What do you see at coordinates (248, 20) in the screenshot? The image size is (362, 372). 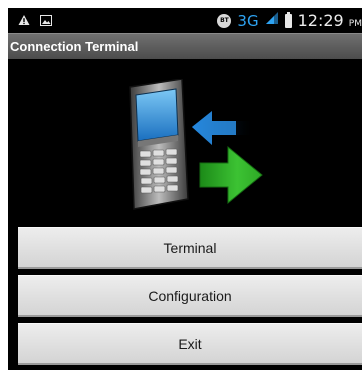 I see `network-type-label: 3G` at bounding box center [248, 20].